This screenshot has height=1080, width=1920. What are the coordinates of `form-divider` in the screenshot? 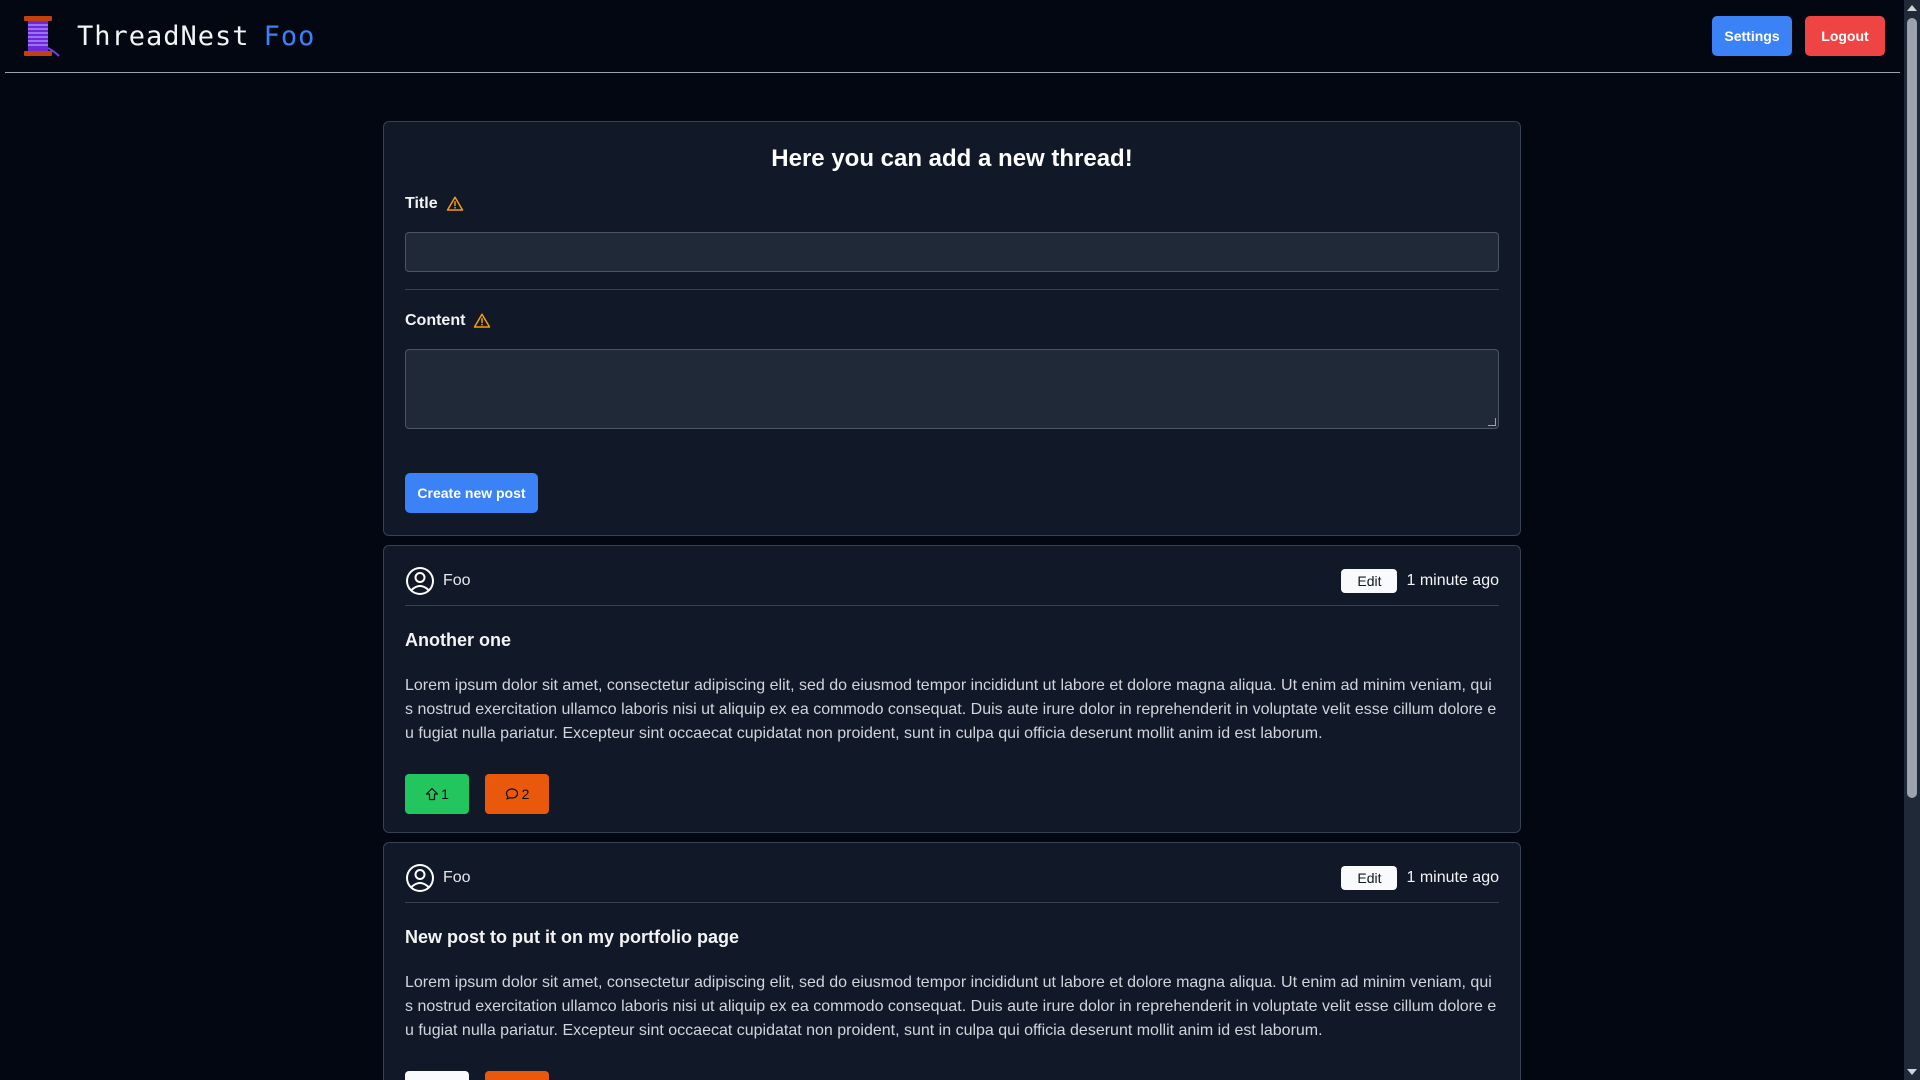 It's located at (952, 289).